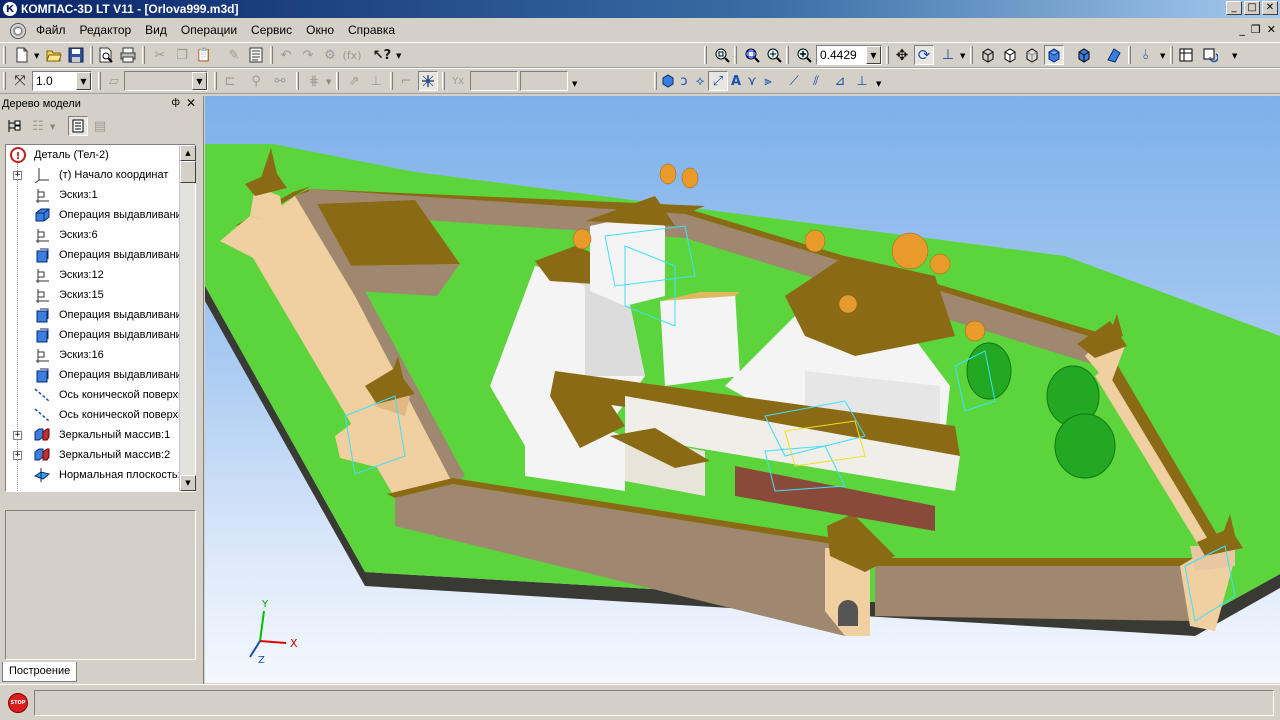  What do you see at coordinates (1271, 29) in the screenshot?
I see `doc-close-button: ✕` at bounding box center [1271, 29].